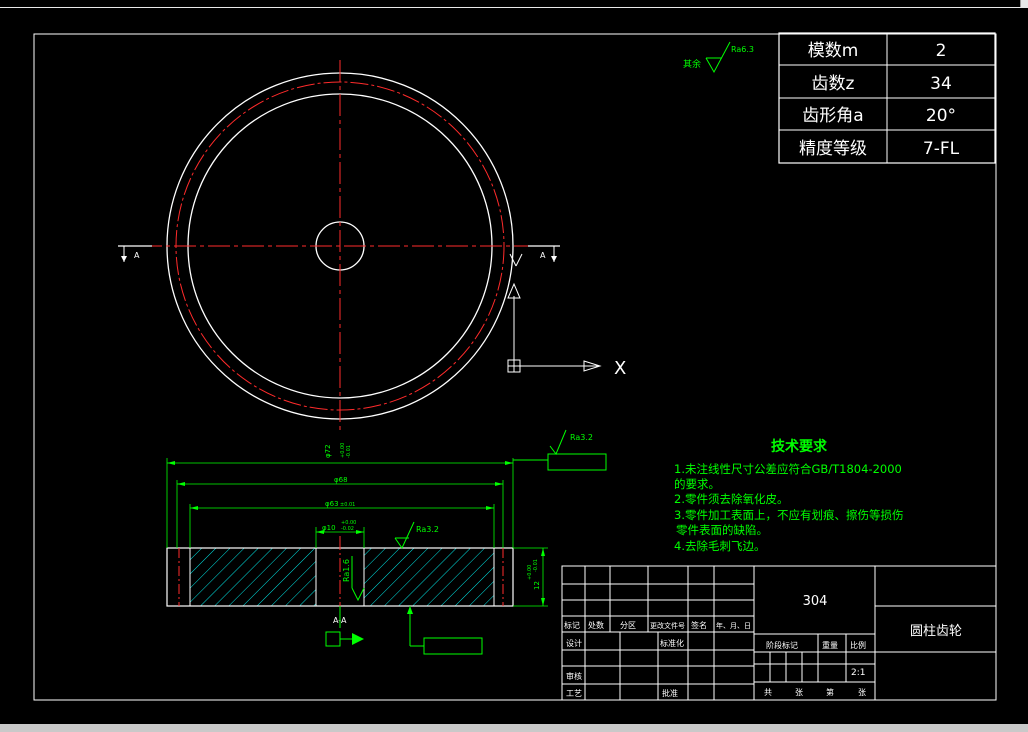  I want to click on header-label: 分区, so click(628, 625).